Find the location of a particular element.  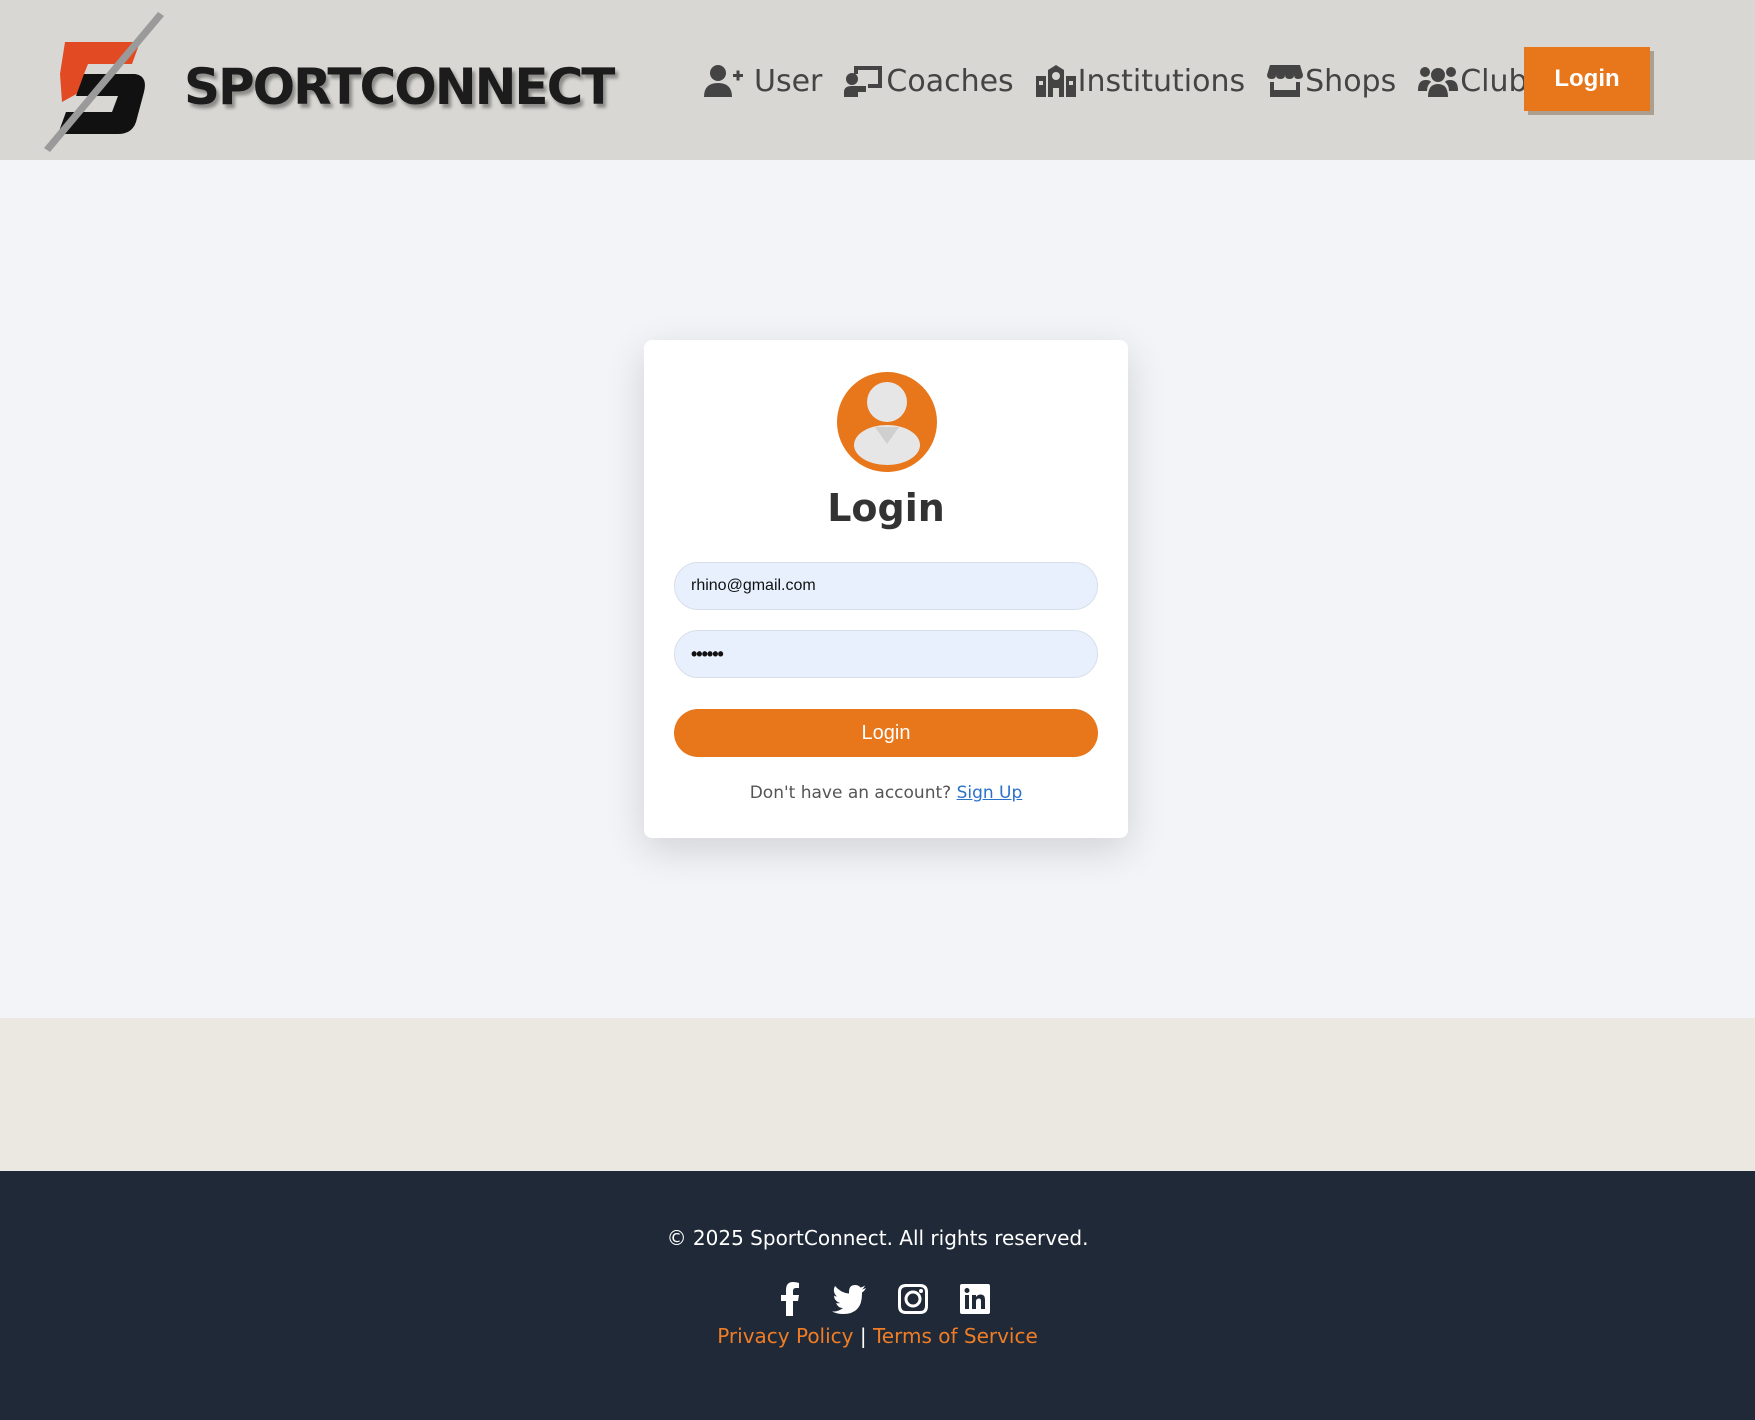

nav-item-institutions: Institutions is located at coordinates (1140, 81).